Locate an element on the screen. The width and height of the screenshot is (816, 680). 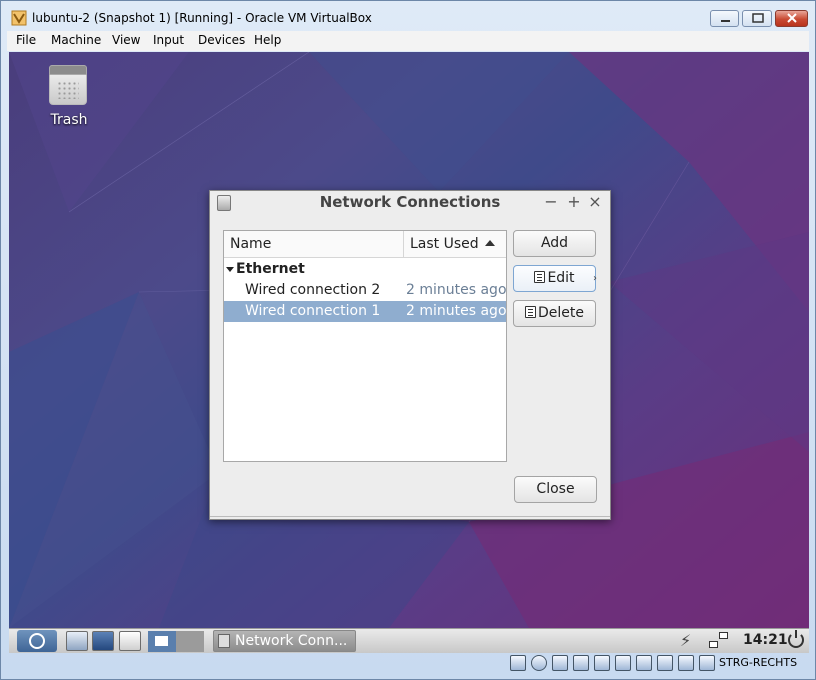
close-icon: × is located at coordinates (595, 201).